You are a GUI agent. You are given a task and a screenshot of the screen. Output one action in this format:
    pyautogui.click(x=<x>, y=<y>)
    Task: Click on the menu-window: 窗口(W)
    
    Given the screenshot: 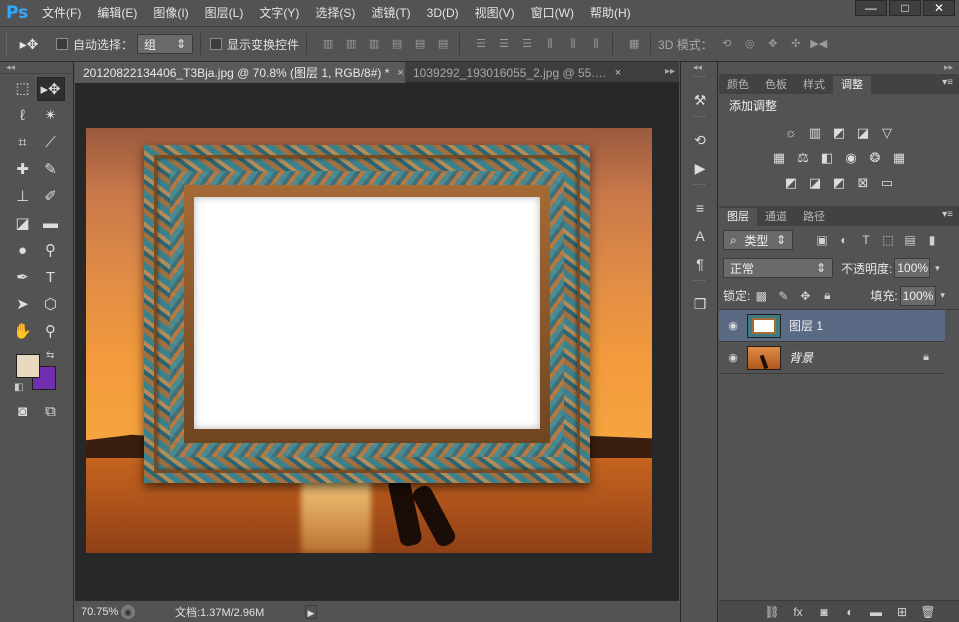 What is the action you would take?
    pyautogui.click(x=552, y=13)
    